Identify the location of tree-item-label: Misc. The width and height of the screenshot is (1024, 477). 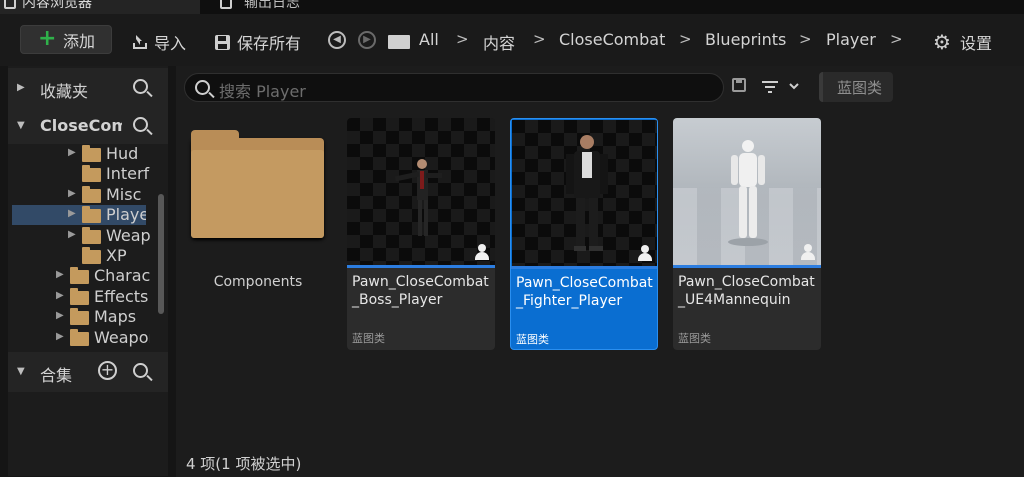
(124, 194).